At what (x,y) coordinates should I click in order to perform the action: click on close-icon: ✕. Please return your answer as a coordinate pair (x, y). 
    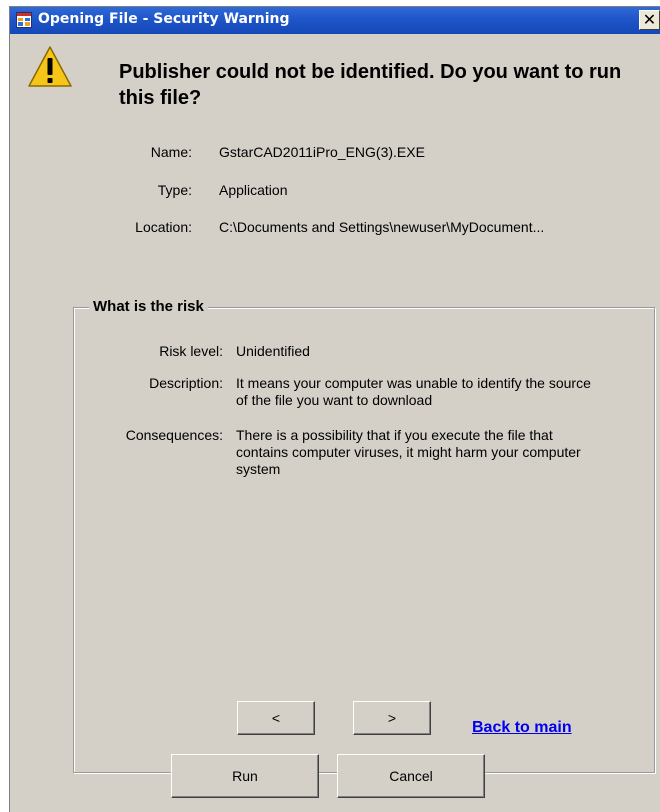
    Looking at the image, I should click on (649, 19).